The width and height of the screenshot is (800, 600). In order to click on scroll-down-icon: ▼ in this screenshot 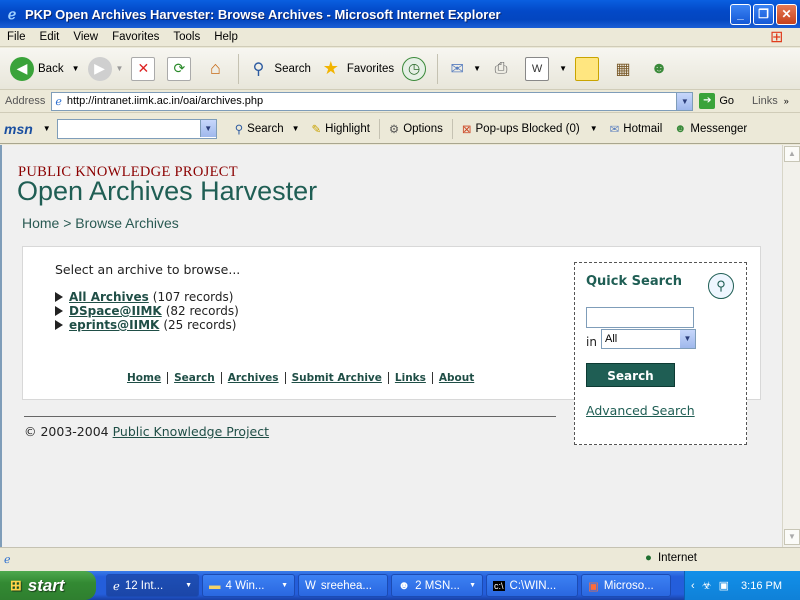, I will do `click(792, 537)`.